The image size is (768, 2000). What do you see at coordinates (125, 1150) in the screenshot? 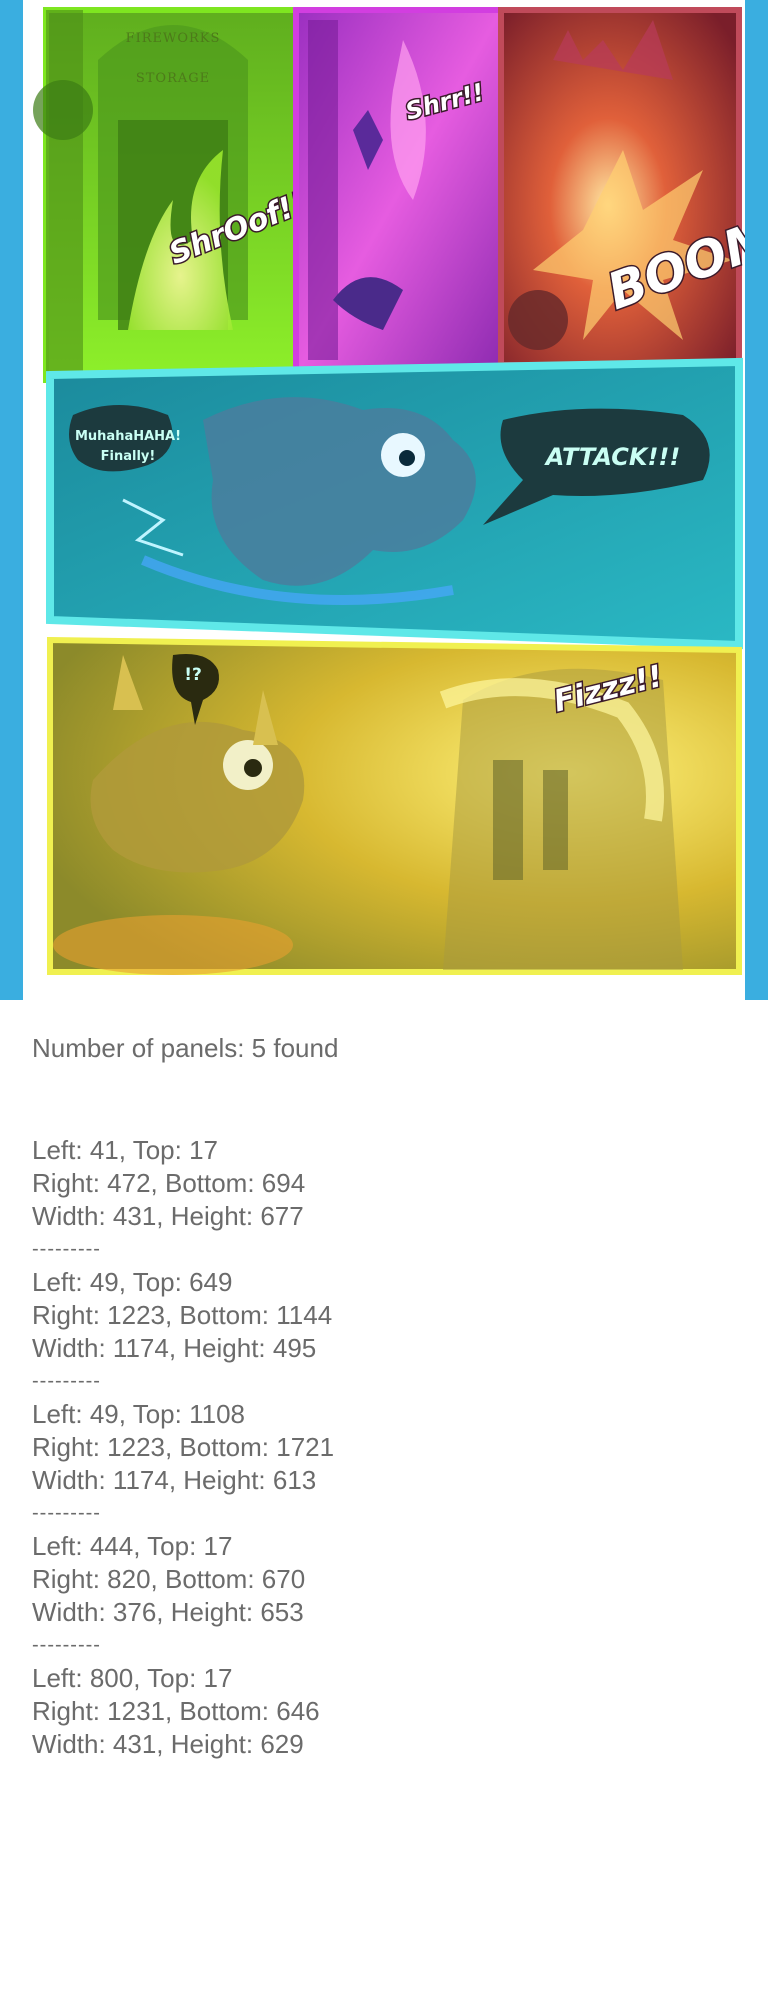
I see `panel-position: Left: 41, Top: 17` at bounding box center [125, 1150].